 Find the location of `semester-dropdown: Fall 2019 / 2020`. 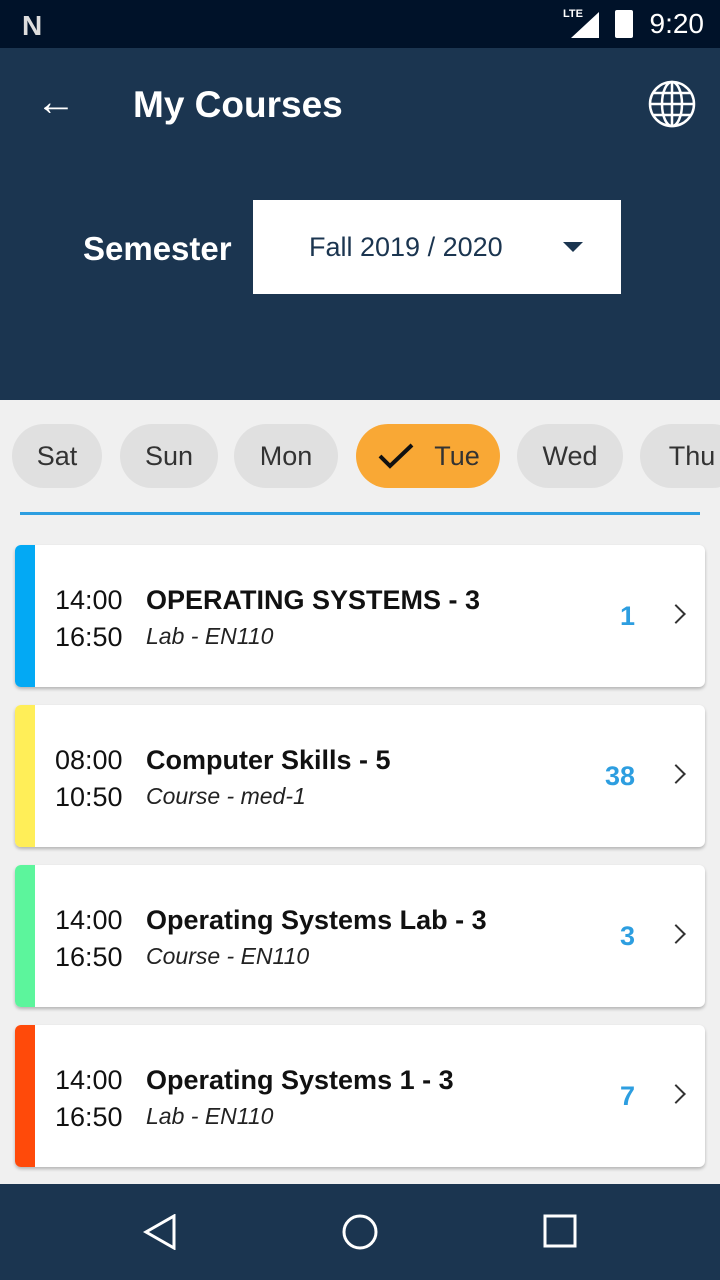

semester-dropdown: Fall 2019 / 2020 is located at coordinates (437, 247).